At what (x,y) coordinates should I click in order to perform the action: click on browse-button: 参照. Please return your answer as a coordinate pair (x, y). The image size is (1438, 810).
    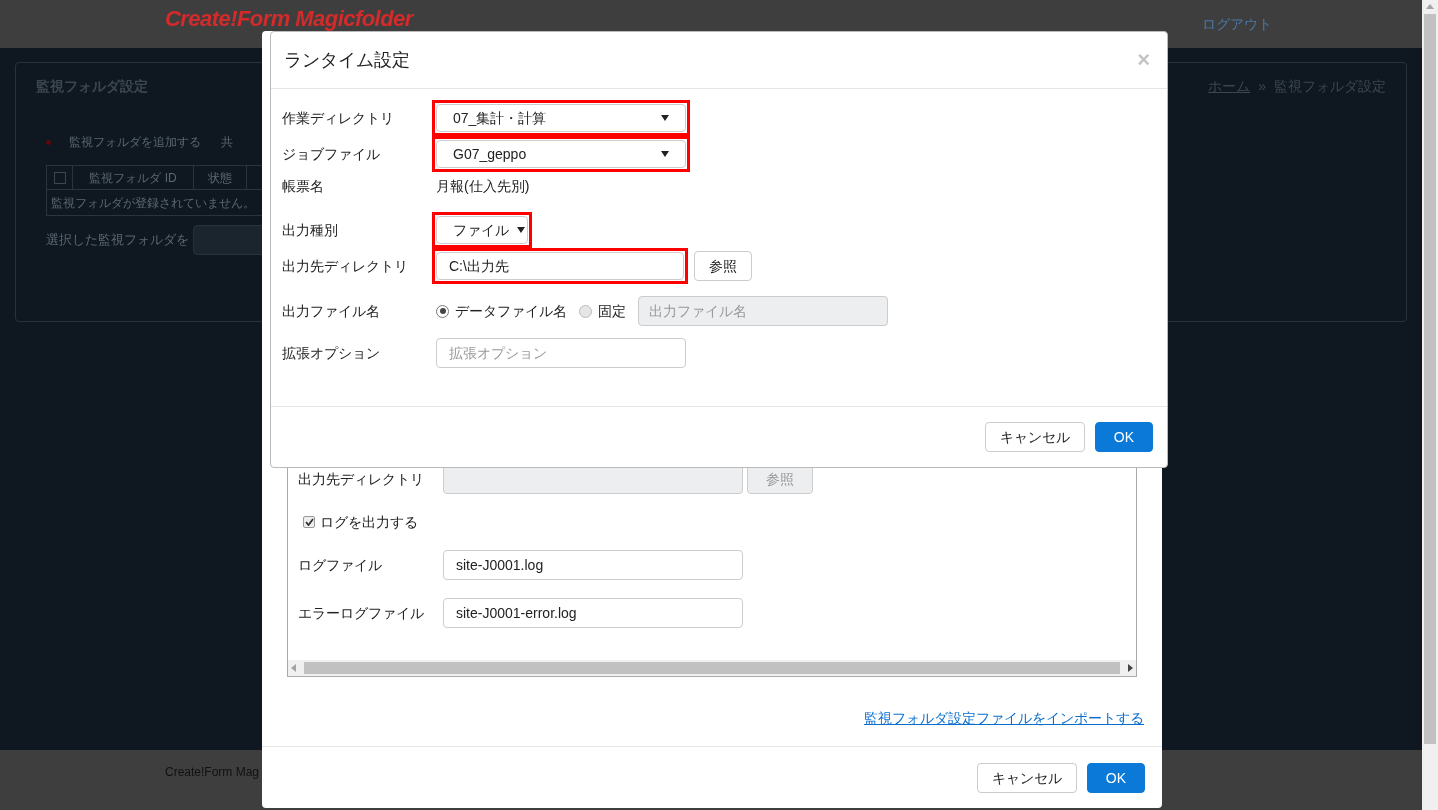
    Looking at the image, I should click on (723, 266).